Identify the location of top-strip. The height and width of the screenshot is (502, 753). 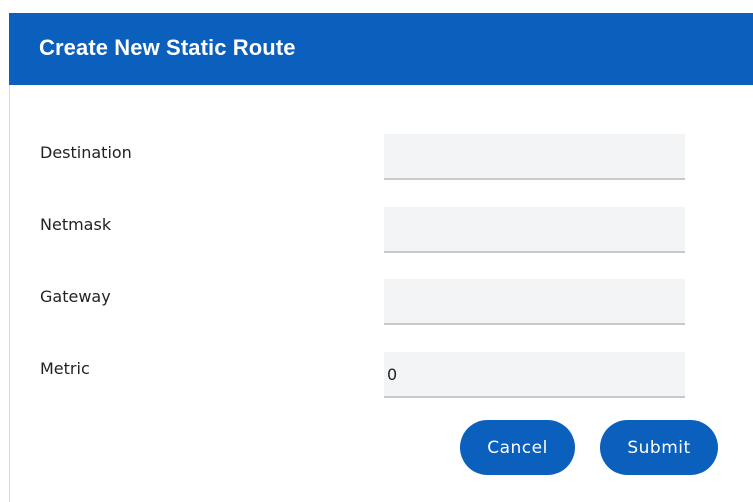
(376, 6).